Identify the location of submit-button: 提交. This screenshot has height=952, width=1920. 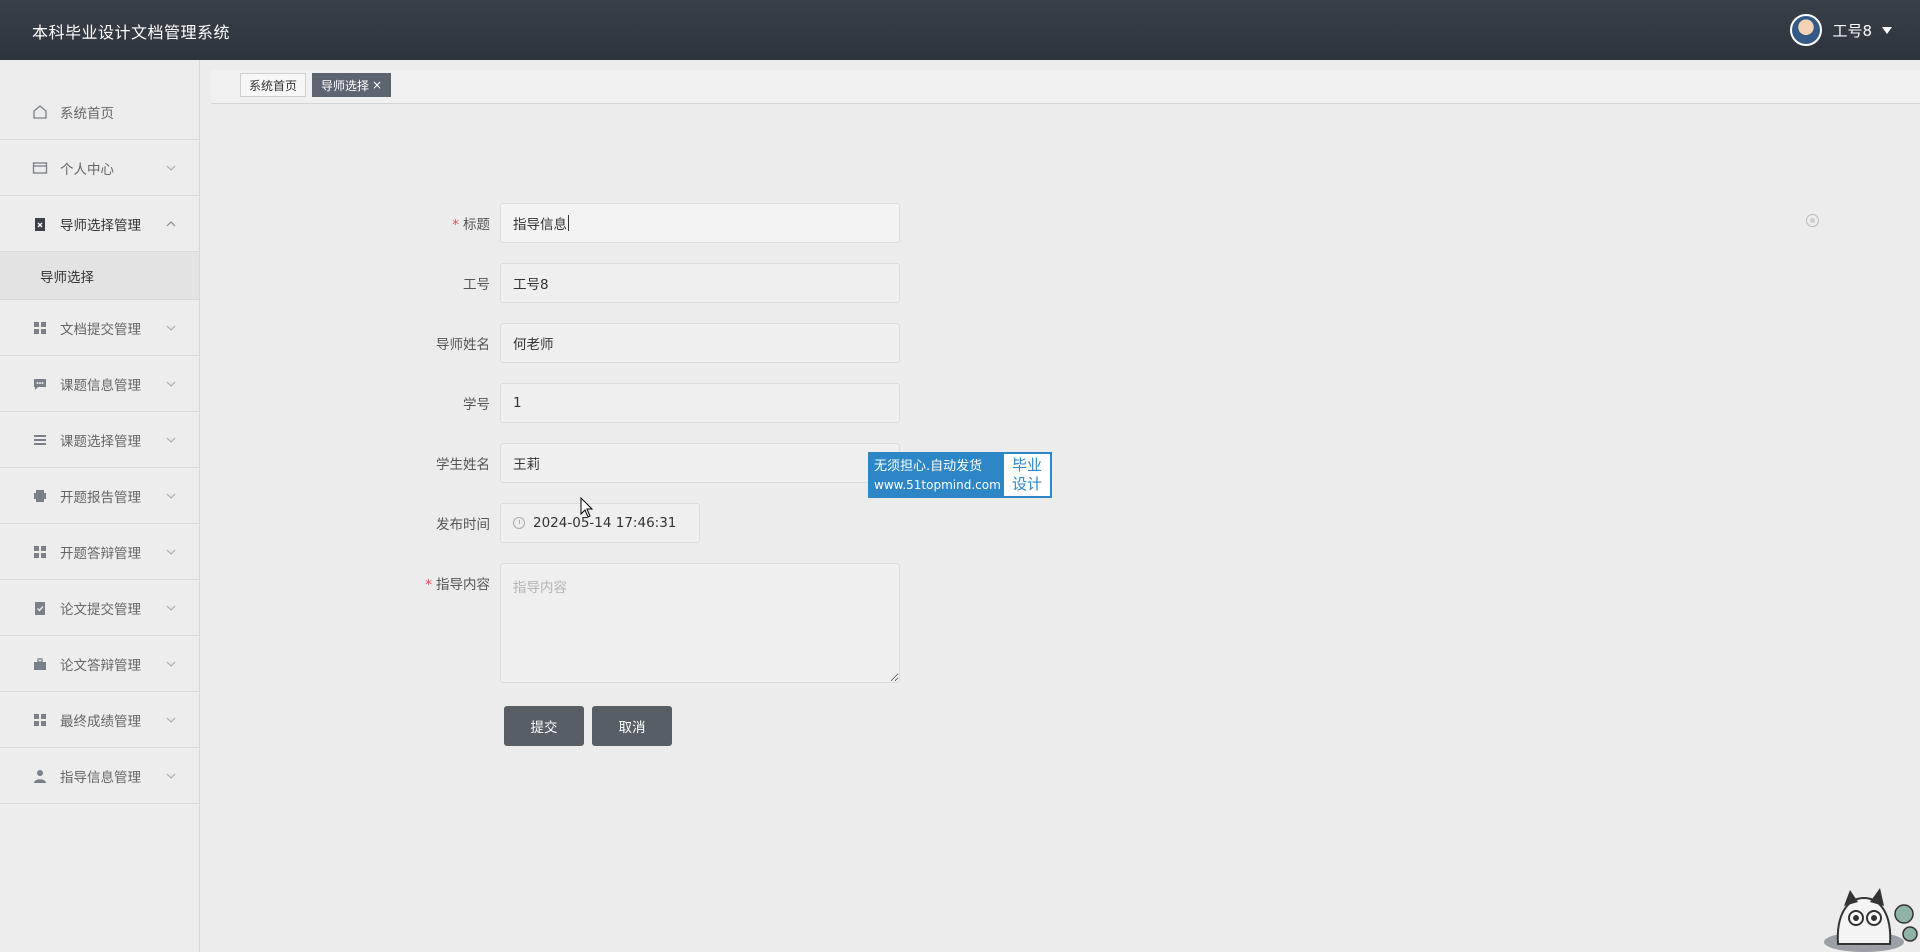
(544, 726).